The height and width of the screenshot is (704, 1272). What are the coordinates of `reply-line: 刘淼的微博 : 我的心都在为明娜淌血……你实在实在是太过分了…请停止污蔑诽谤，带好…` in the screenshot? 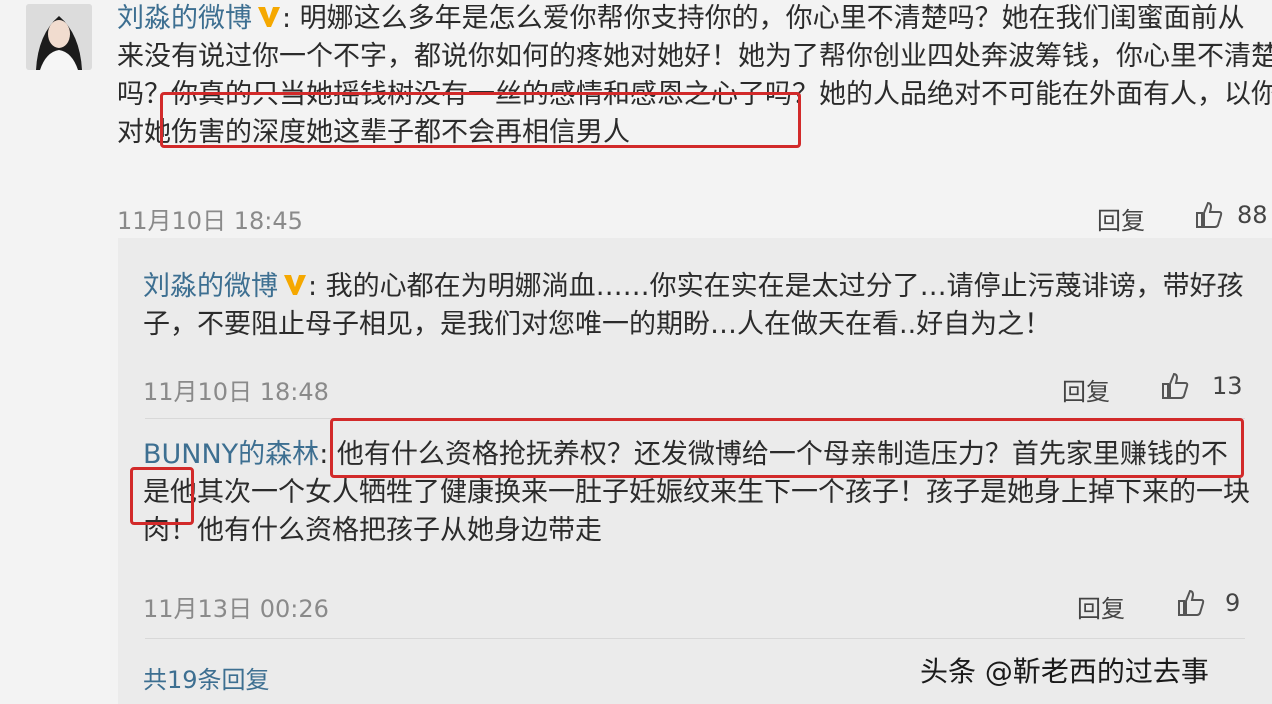 It's located at (698, 287).